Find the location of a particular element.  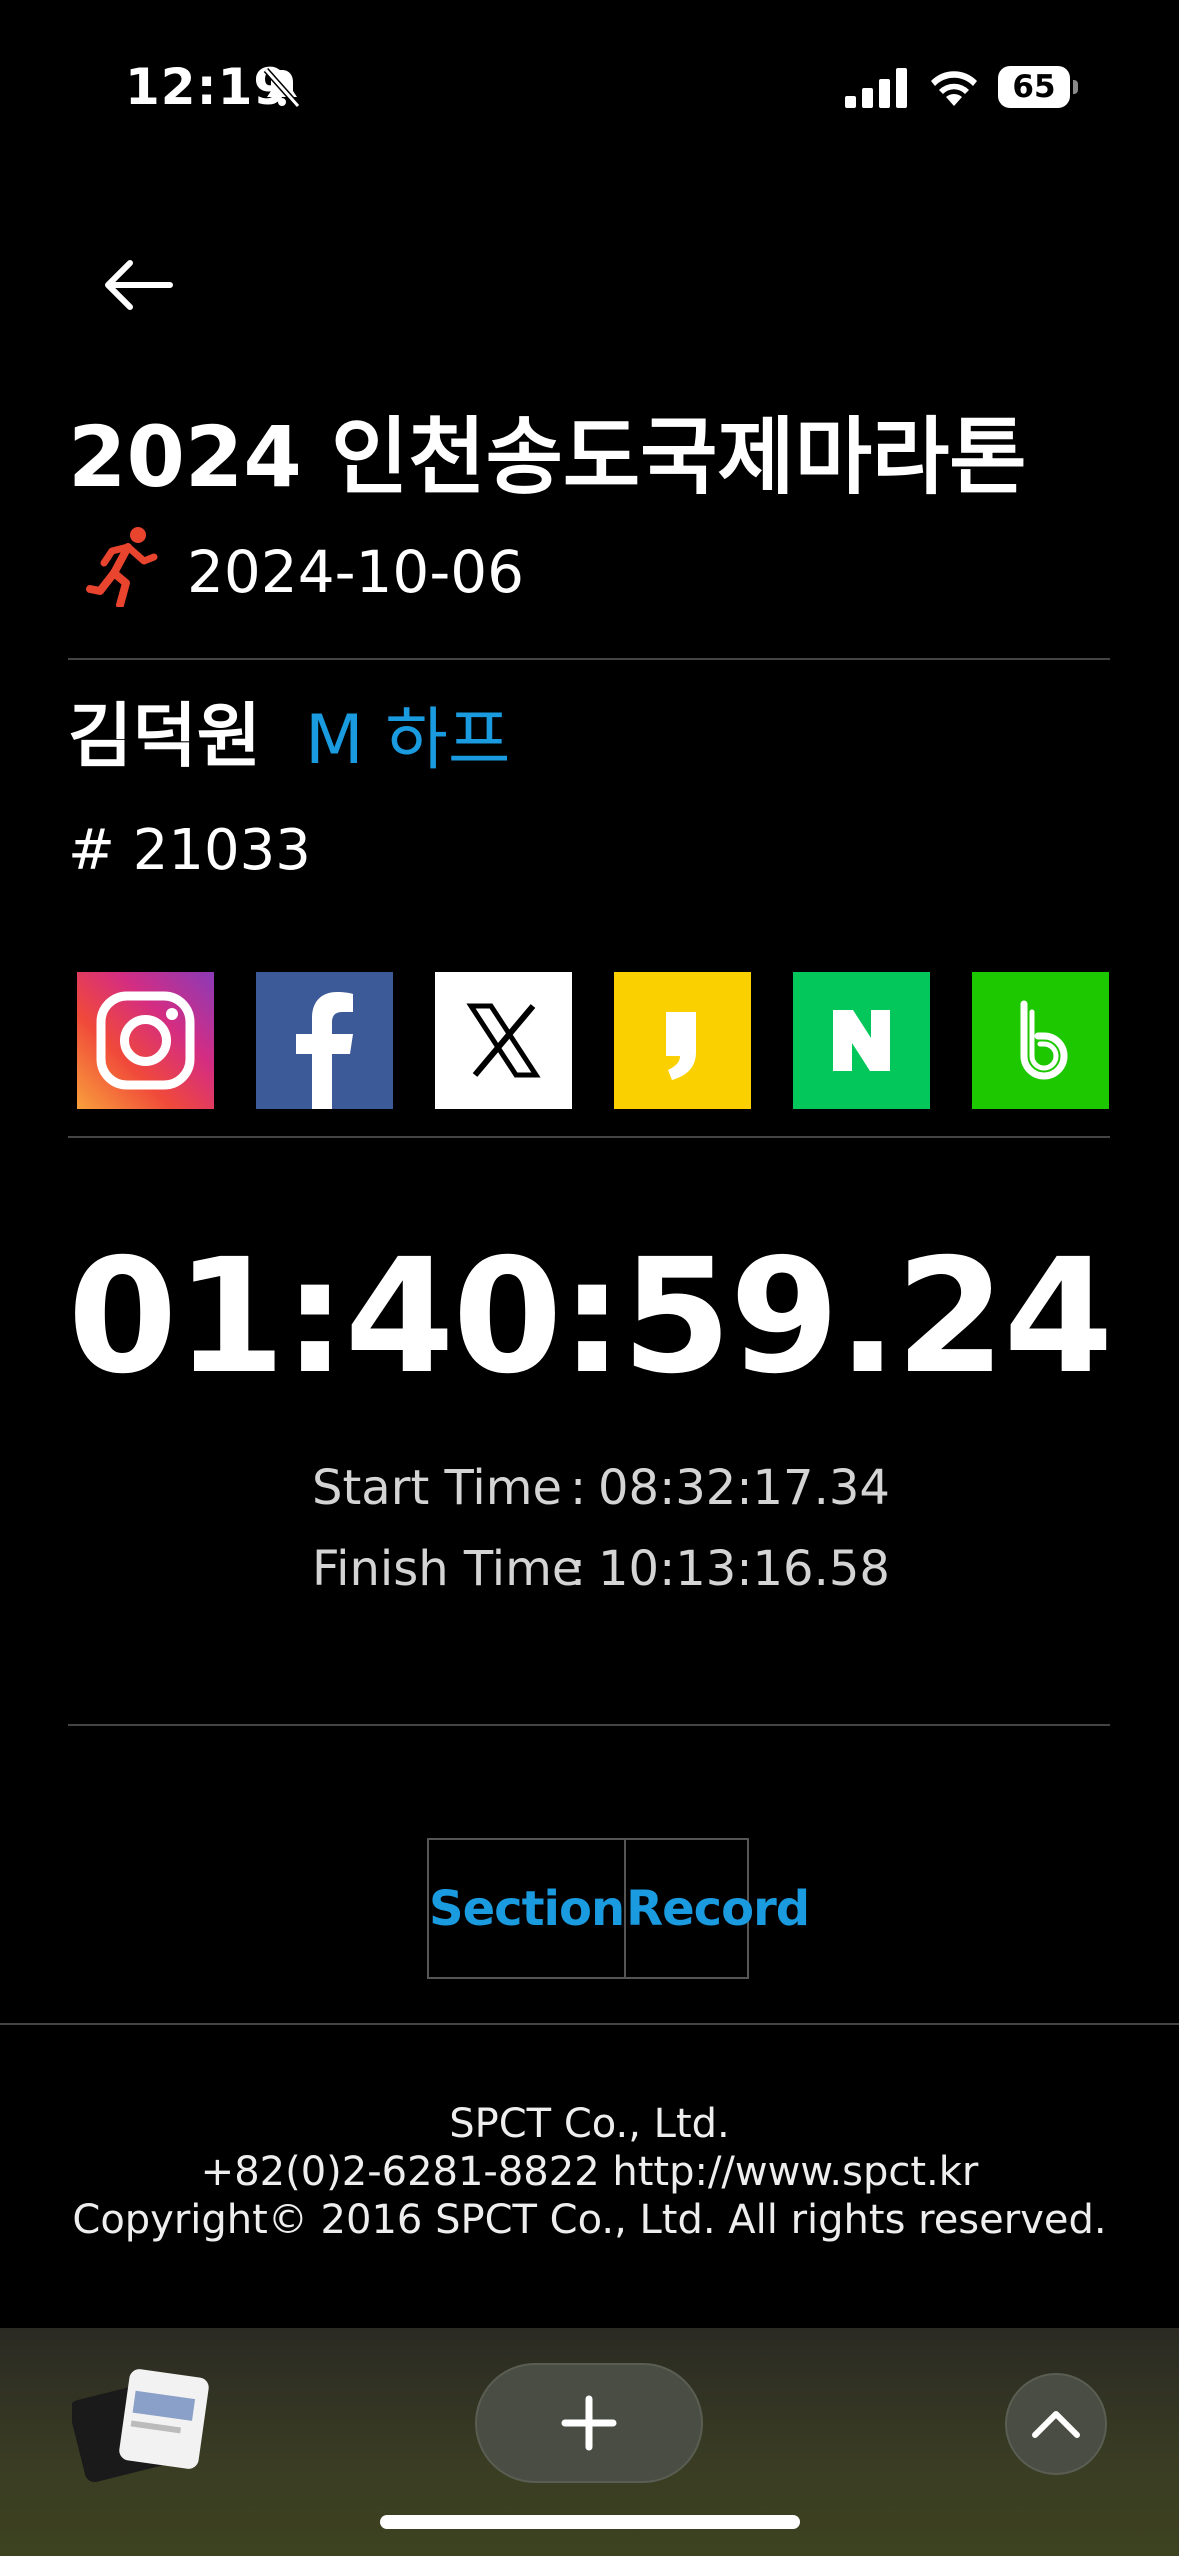

footer-contact: +82(0)2-6281-8822 http://www.spct.kr is located at coordinates (589, 2172).